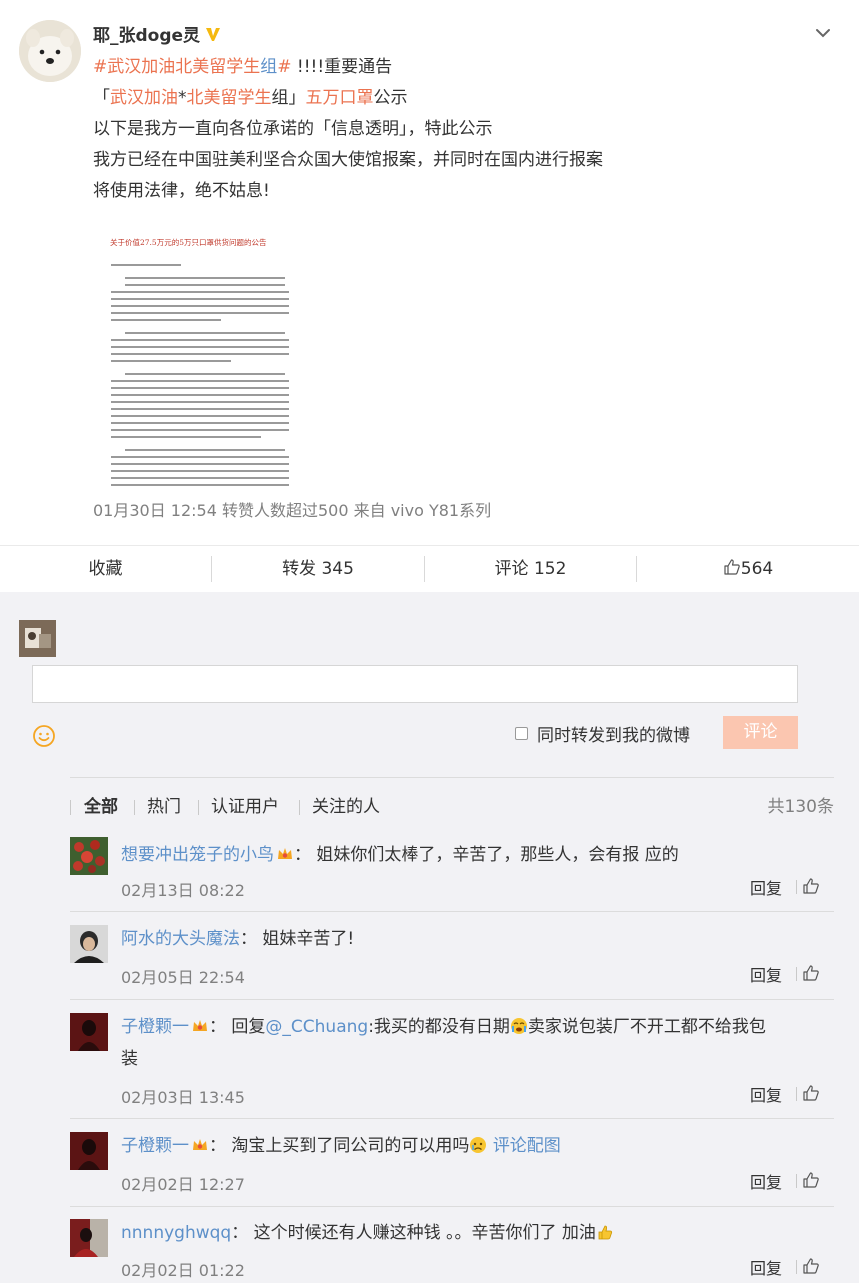  What do you see at coordinates (823, 33) in the screenshot?
I see `chevron-down-icon` at bounding box center [823, 33].